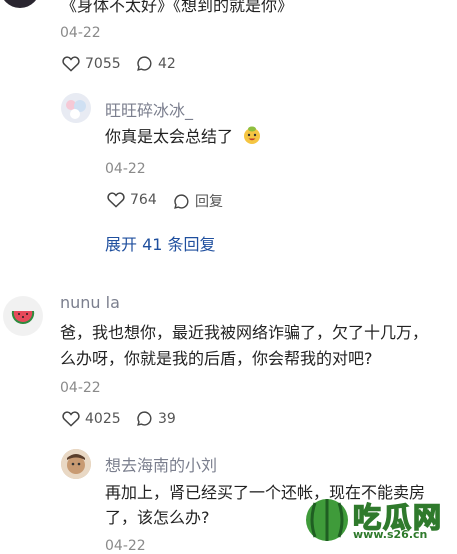 The image size is (457, 554). I want to click on like-button: 764, so click(132, 199).